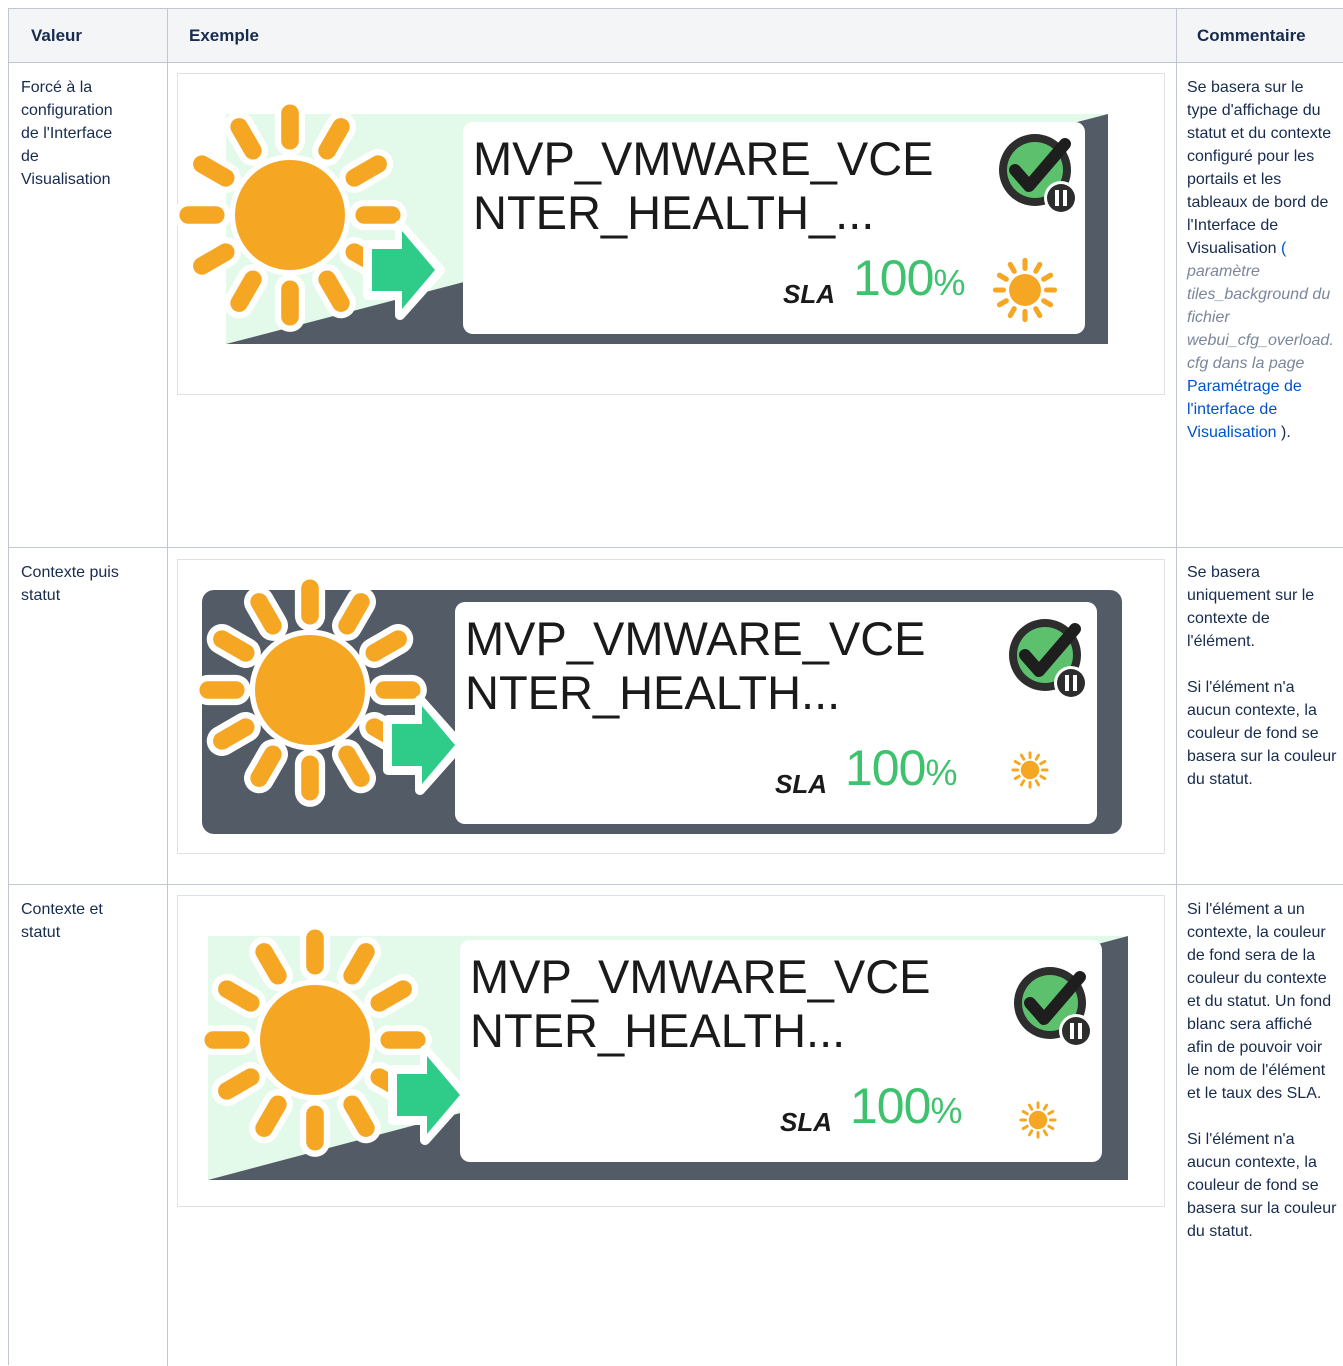 This screenshot has height=1366, width=1343. Describe the element at coordinates (224, 35) in the screenshot. I see `header-example: Exemple` at that location.